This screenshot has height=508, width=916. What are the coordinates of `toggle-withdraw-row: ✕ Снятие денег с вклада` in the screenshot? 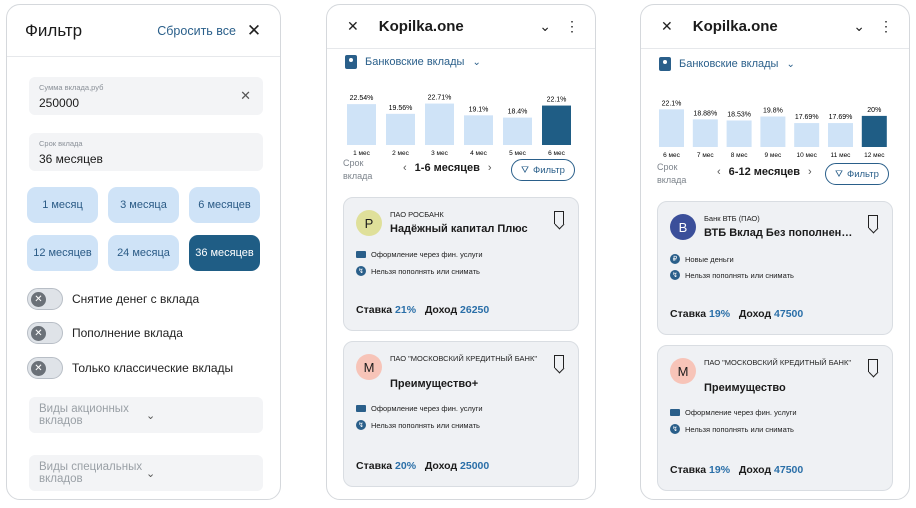 It's located at (113, 299).